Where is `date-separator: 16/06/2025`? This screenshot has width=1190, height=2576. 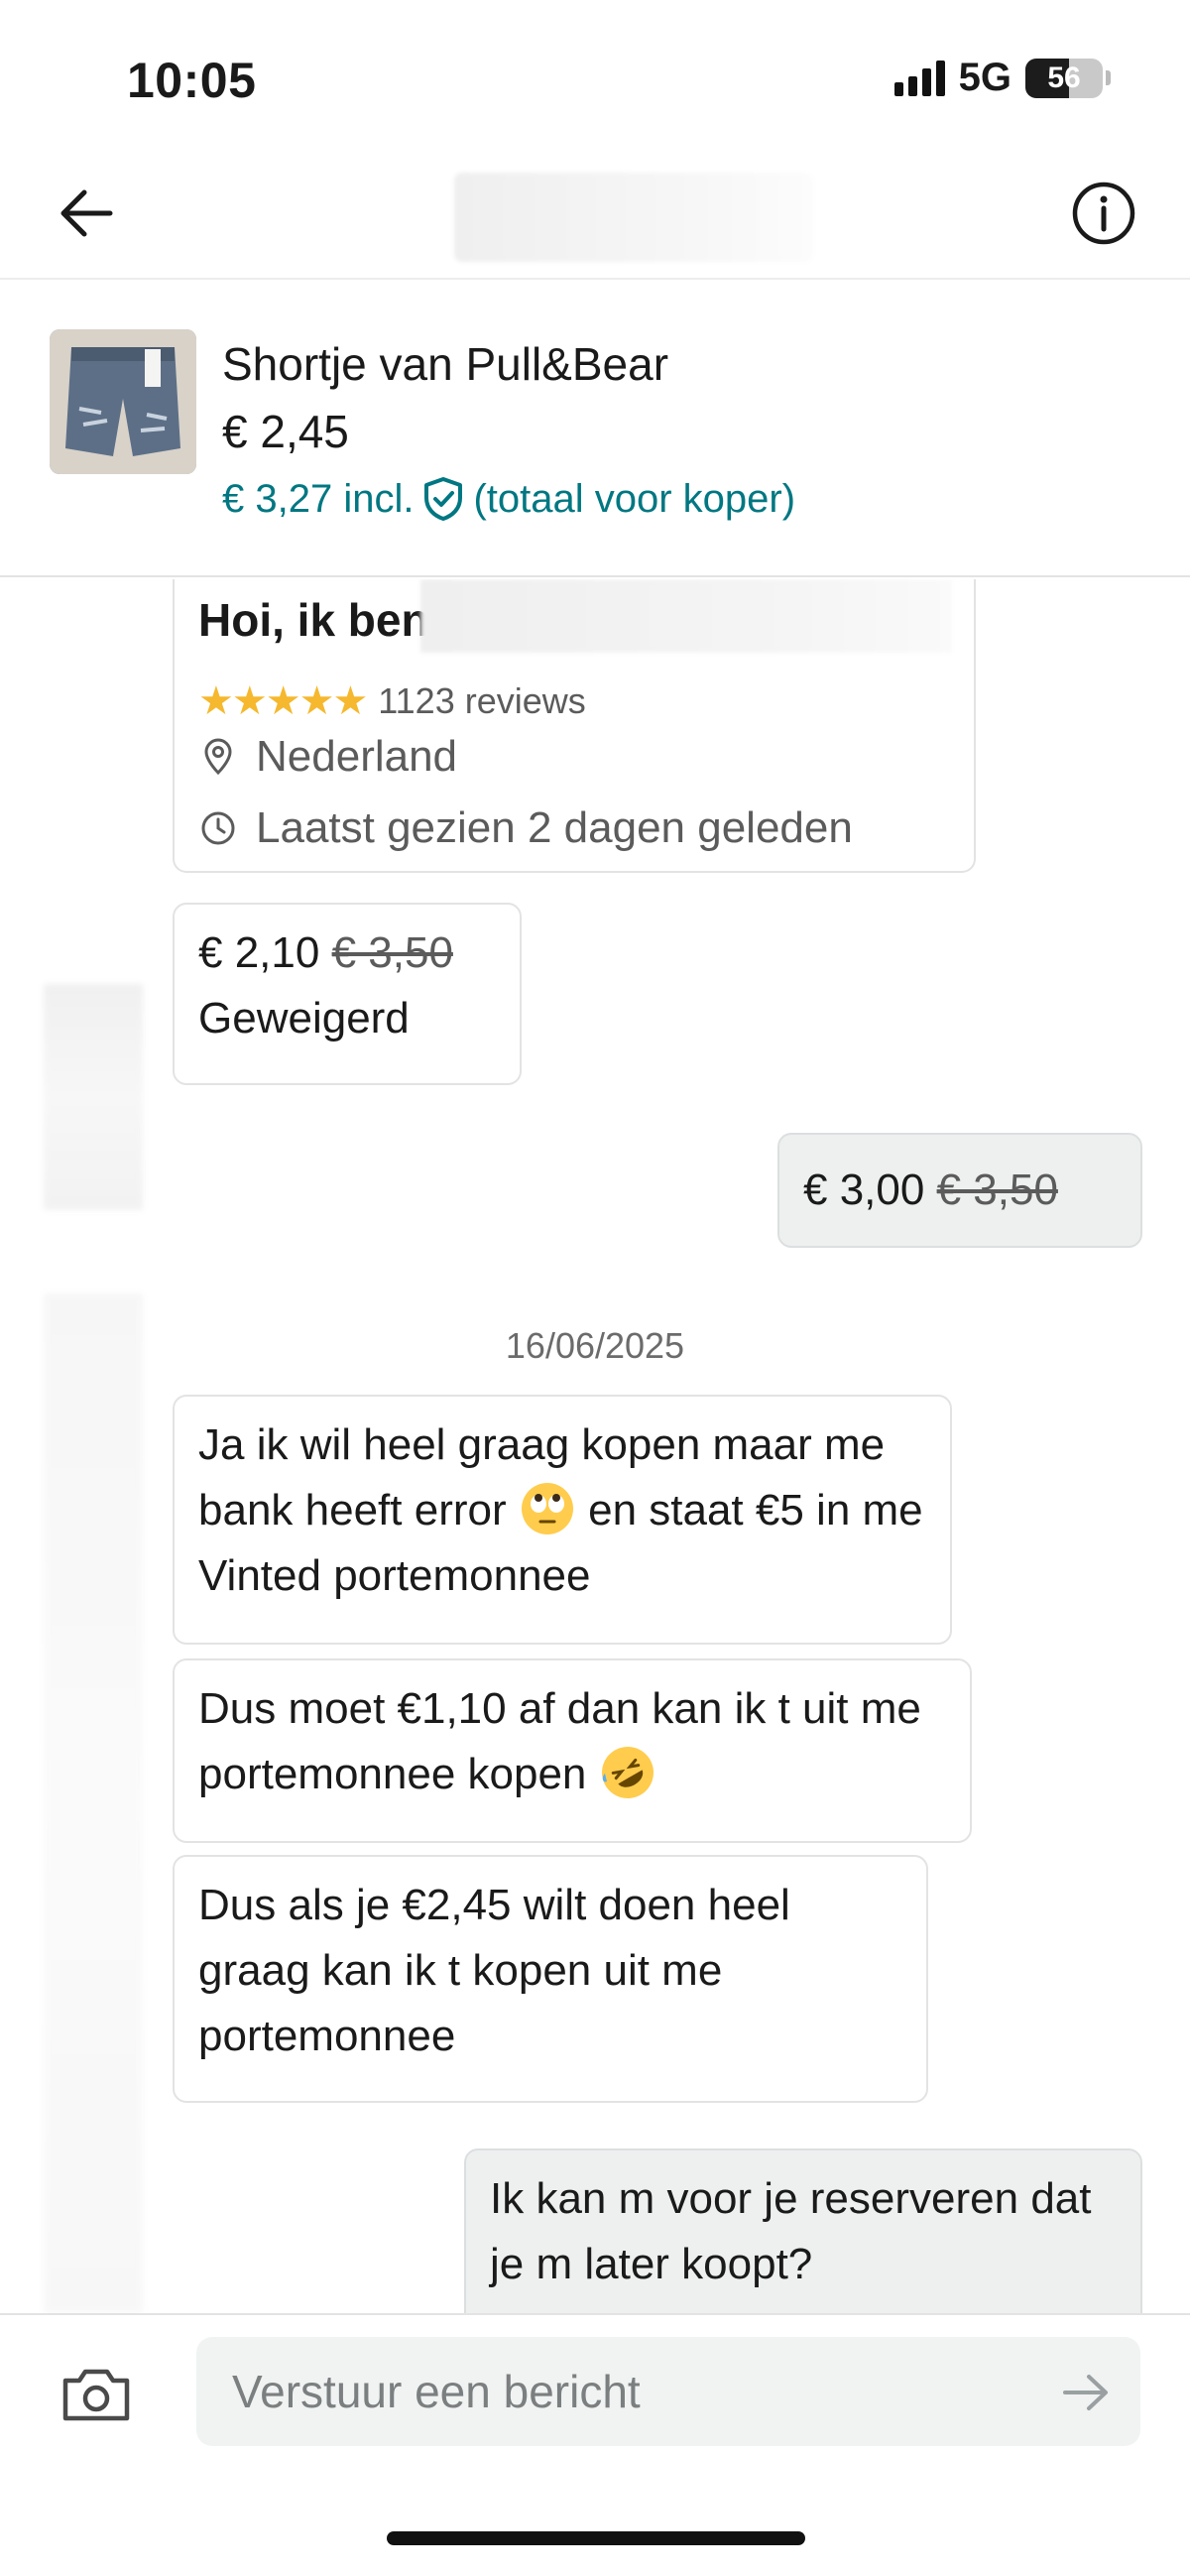
date-separator: 16/06/2025 is located at coordinates (595, 1345).